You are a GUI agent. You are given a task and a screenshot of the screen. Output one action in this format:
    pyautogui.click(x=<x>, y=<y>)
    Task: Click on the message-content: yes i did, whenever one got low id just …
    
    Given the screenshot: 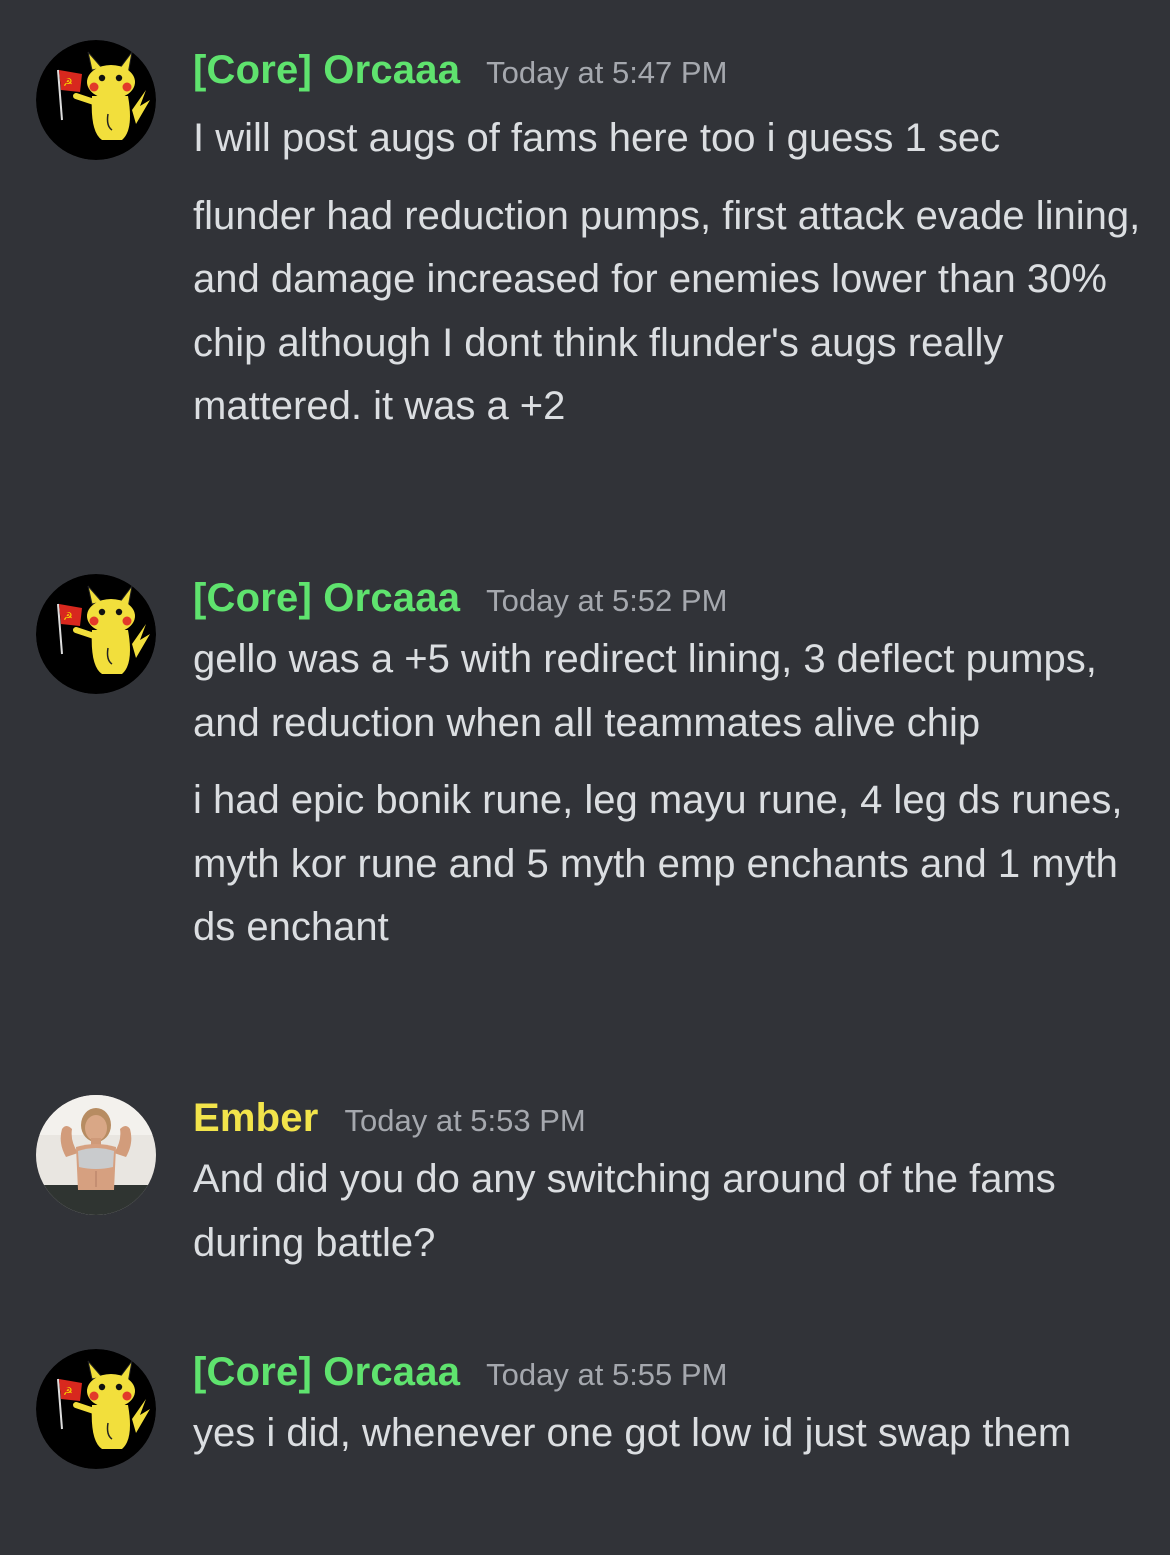 What is the action you would take?
    pyautogui.click(x=668, y=1434)
    